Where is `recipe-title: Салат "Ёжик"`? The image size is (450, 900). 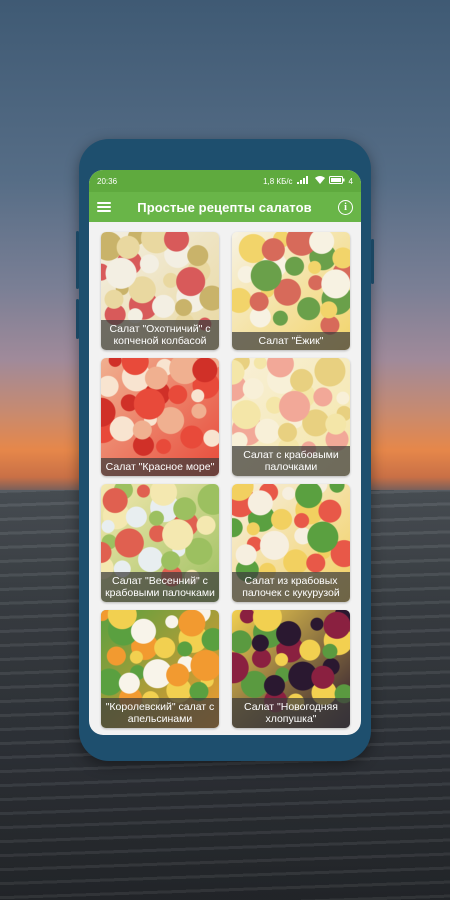
recipe-title: Салат "Ёжик" is located at coordinates (291, 341).